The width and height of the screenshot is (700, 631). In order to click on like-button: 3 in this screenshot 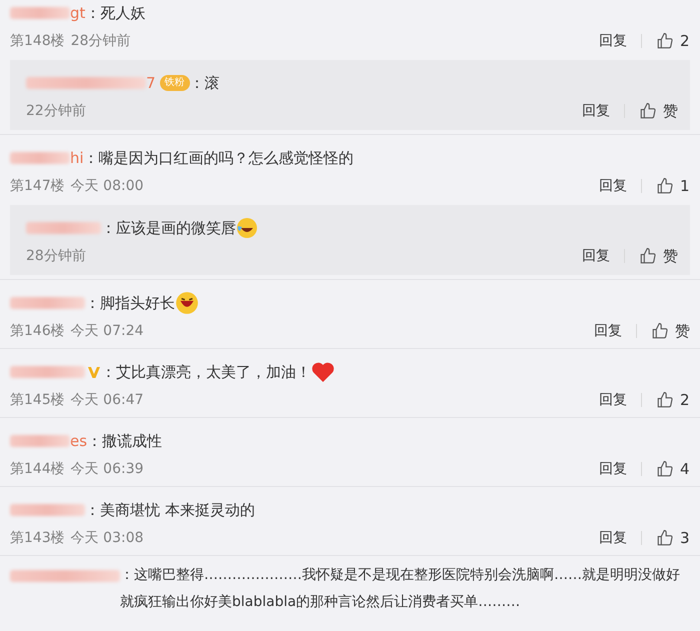, I will do `click(673, 538)`.